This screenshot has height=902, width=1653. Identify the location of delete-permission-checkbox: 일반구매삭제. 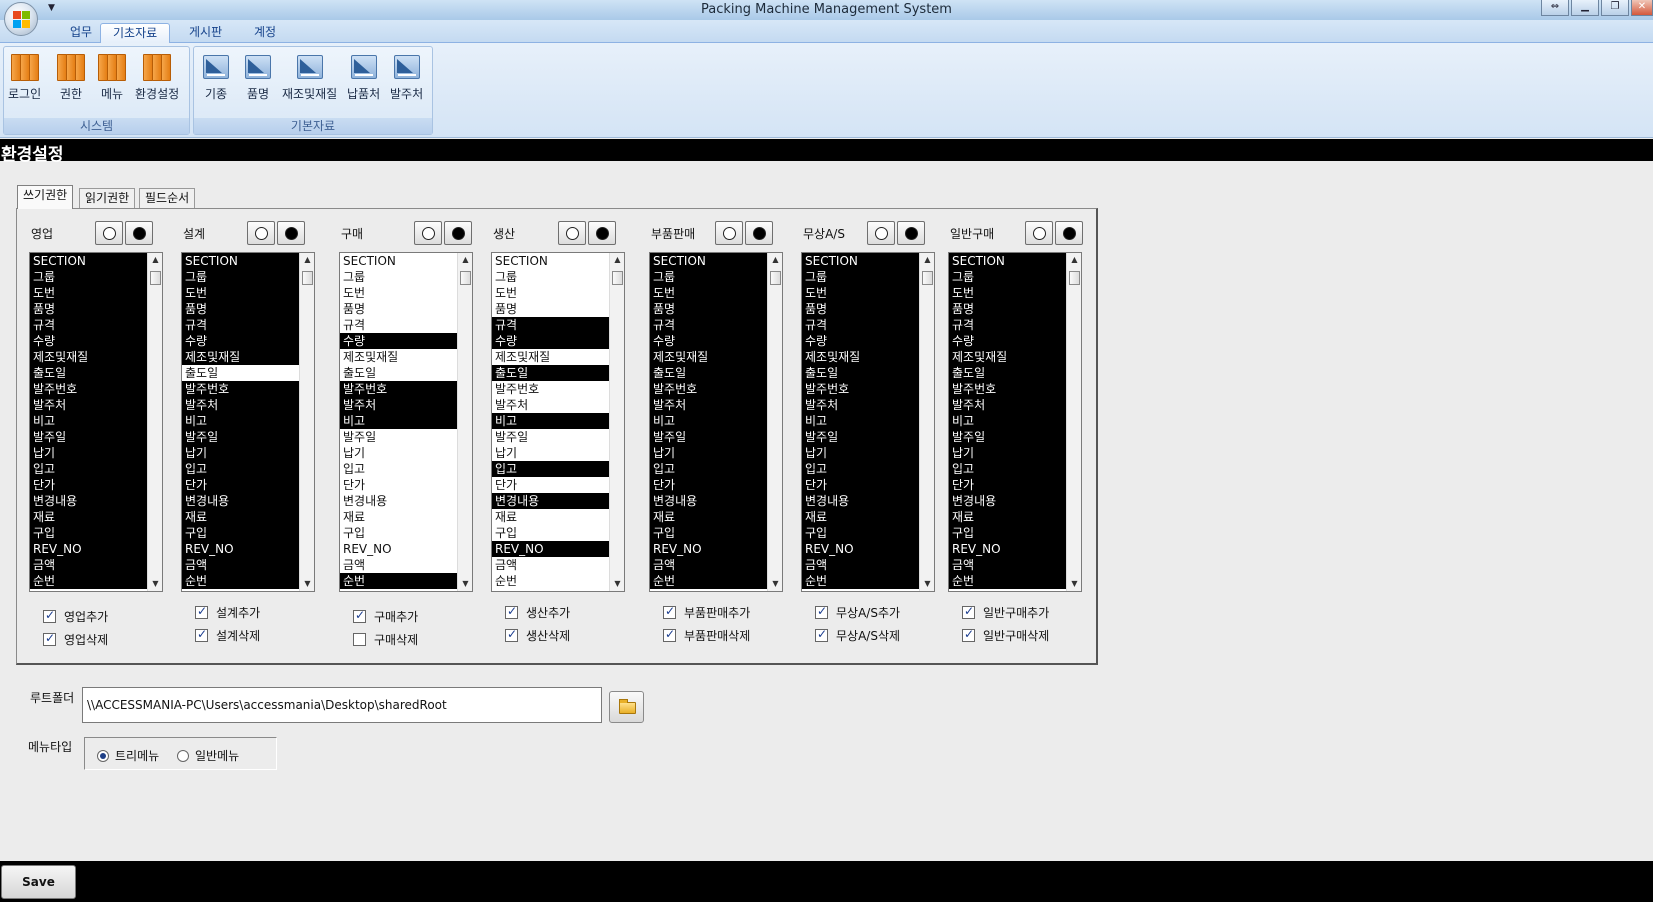
(1005, 635).